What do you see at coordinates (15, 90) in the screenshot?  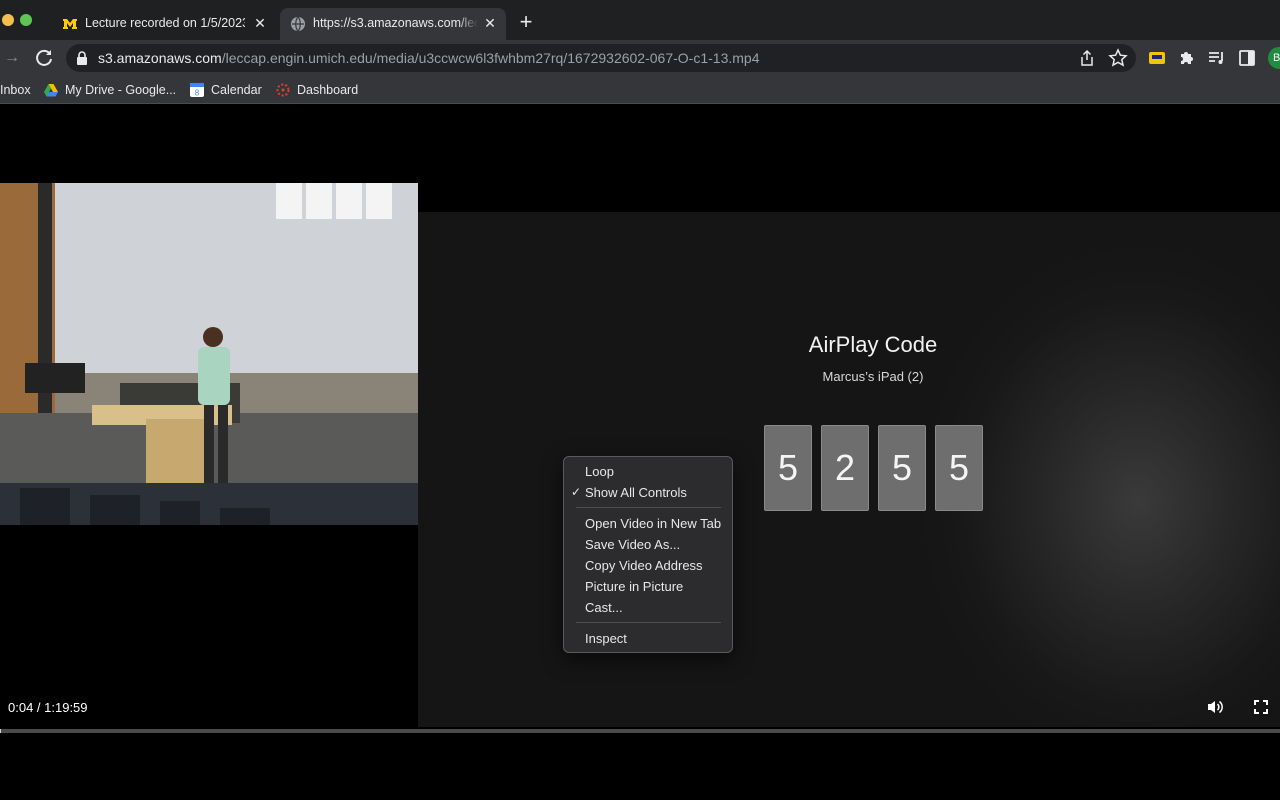 I see `bookmark-label: Inbox` at bounding box center [15, 90].